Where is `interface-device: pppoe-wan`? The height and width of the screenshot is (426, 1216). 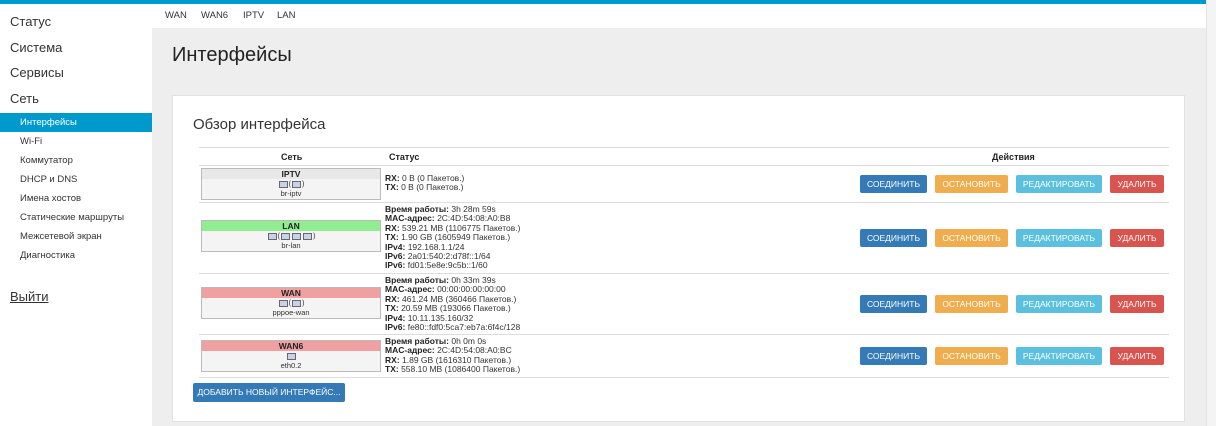
interface-device: pppoe-wan is located at coordinates (291, 312).